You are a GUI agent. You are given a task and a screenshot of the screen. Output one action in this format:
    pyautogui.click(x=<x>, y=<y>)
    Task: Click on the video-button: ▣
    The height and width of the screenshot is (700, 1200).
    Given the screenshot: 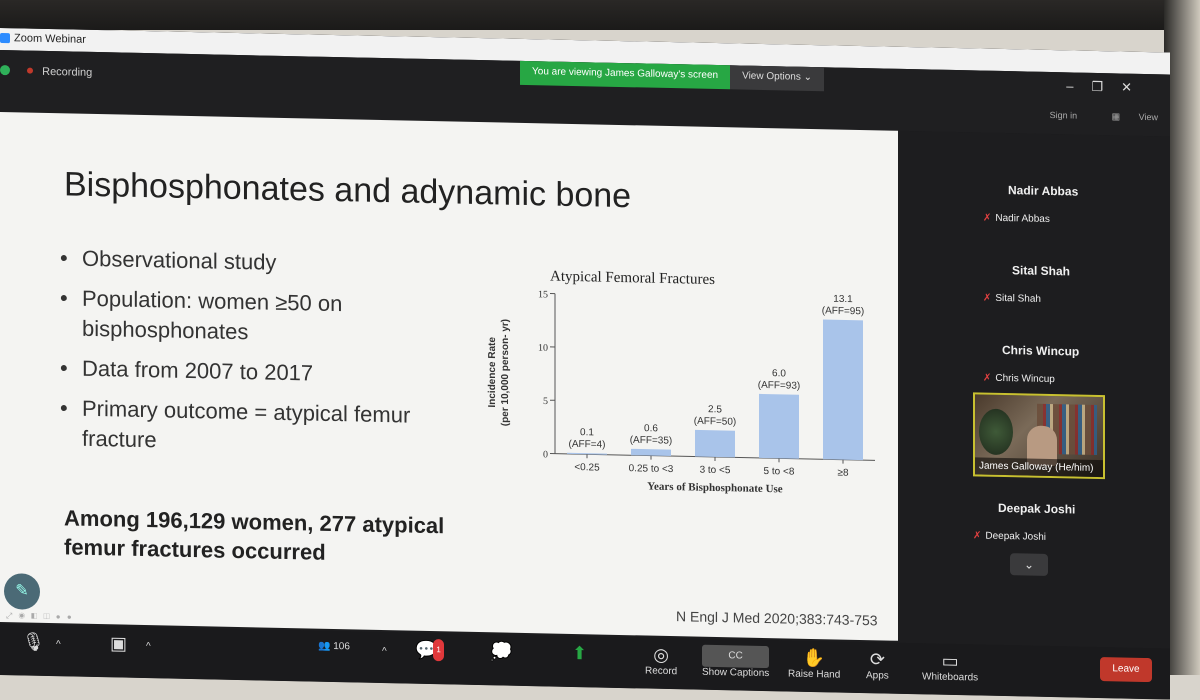 What is the action you would take?
    pyautogui.click(x=118, y=643)
    